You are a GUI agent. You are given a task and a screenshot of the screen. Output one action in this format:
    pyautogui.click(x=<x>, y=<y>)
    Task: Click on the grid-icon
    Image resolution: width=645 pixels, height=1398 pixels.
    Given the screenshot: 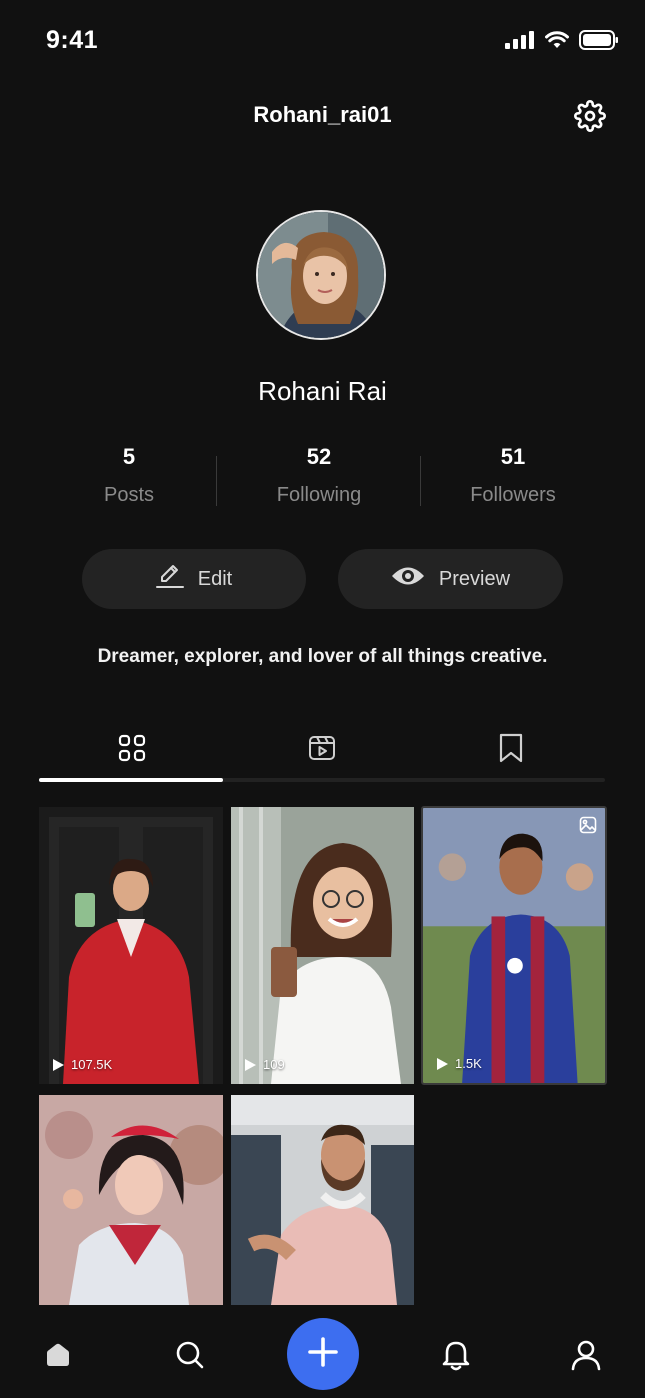 What is the action you would take?
    pyautogui.click(x=132, y=750)
    